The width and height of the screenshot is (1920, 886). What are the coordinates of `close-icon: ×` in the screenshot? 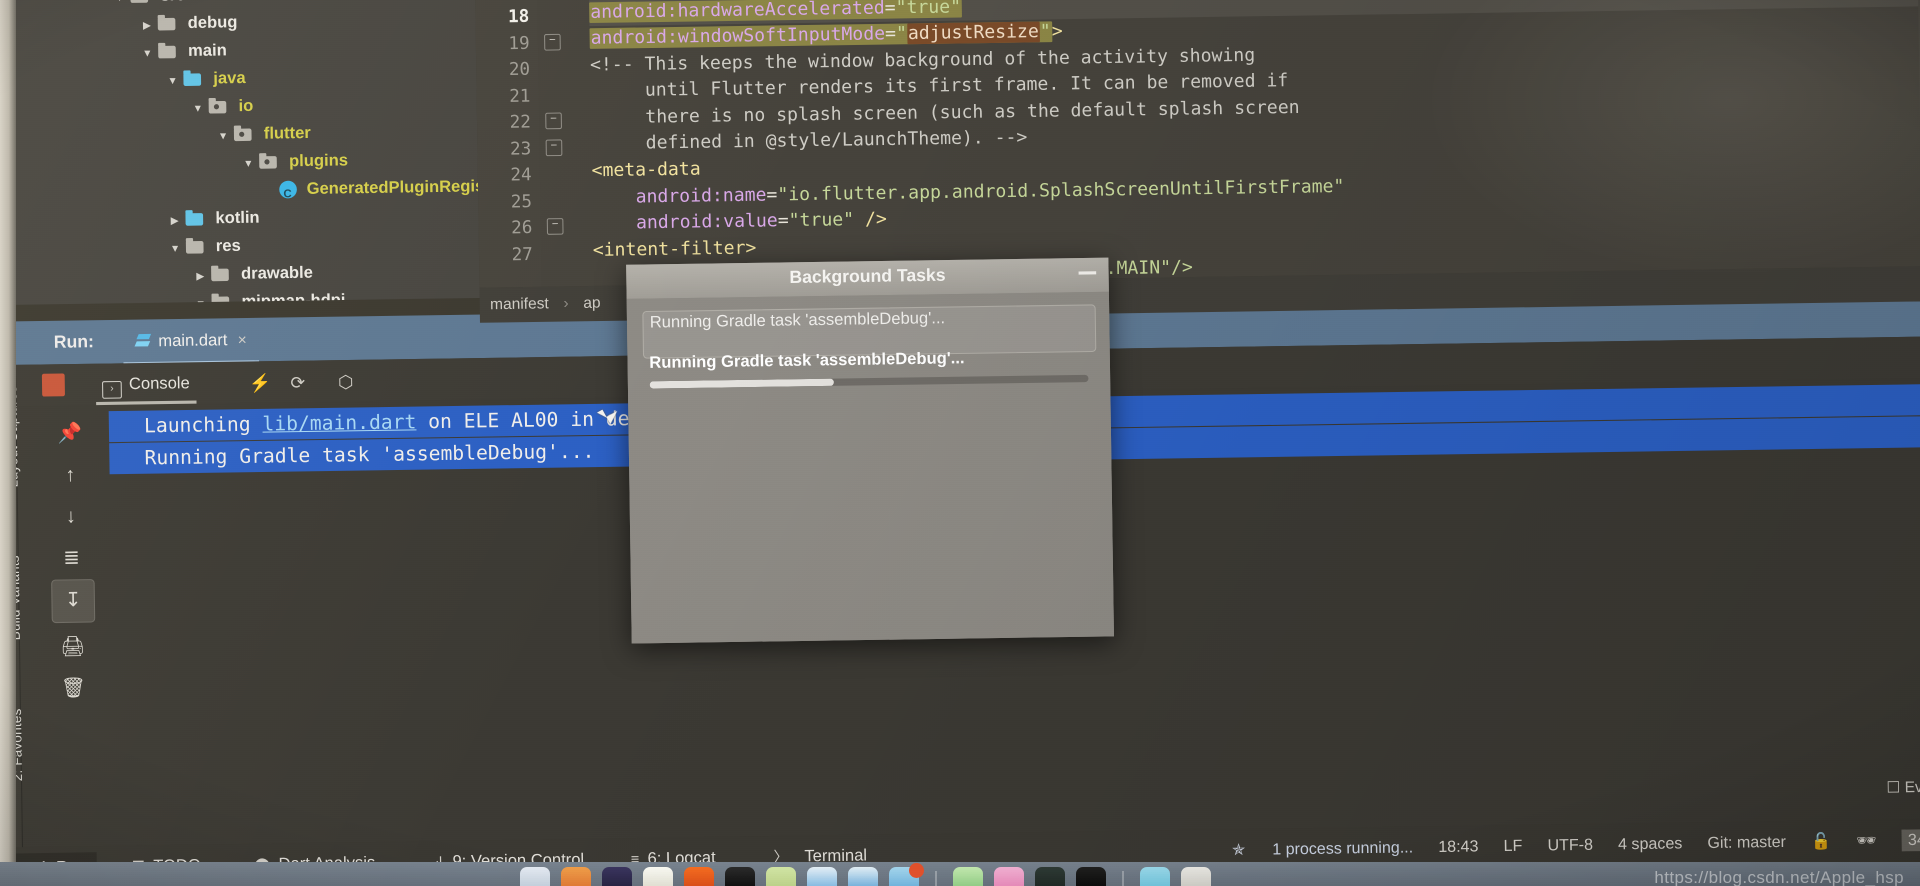 It's located at (242, 340).